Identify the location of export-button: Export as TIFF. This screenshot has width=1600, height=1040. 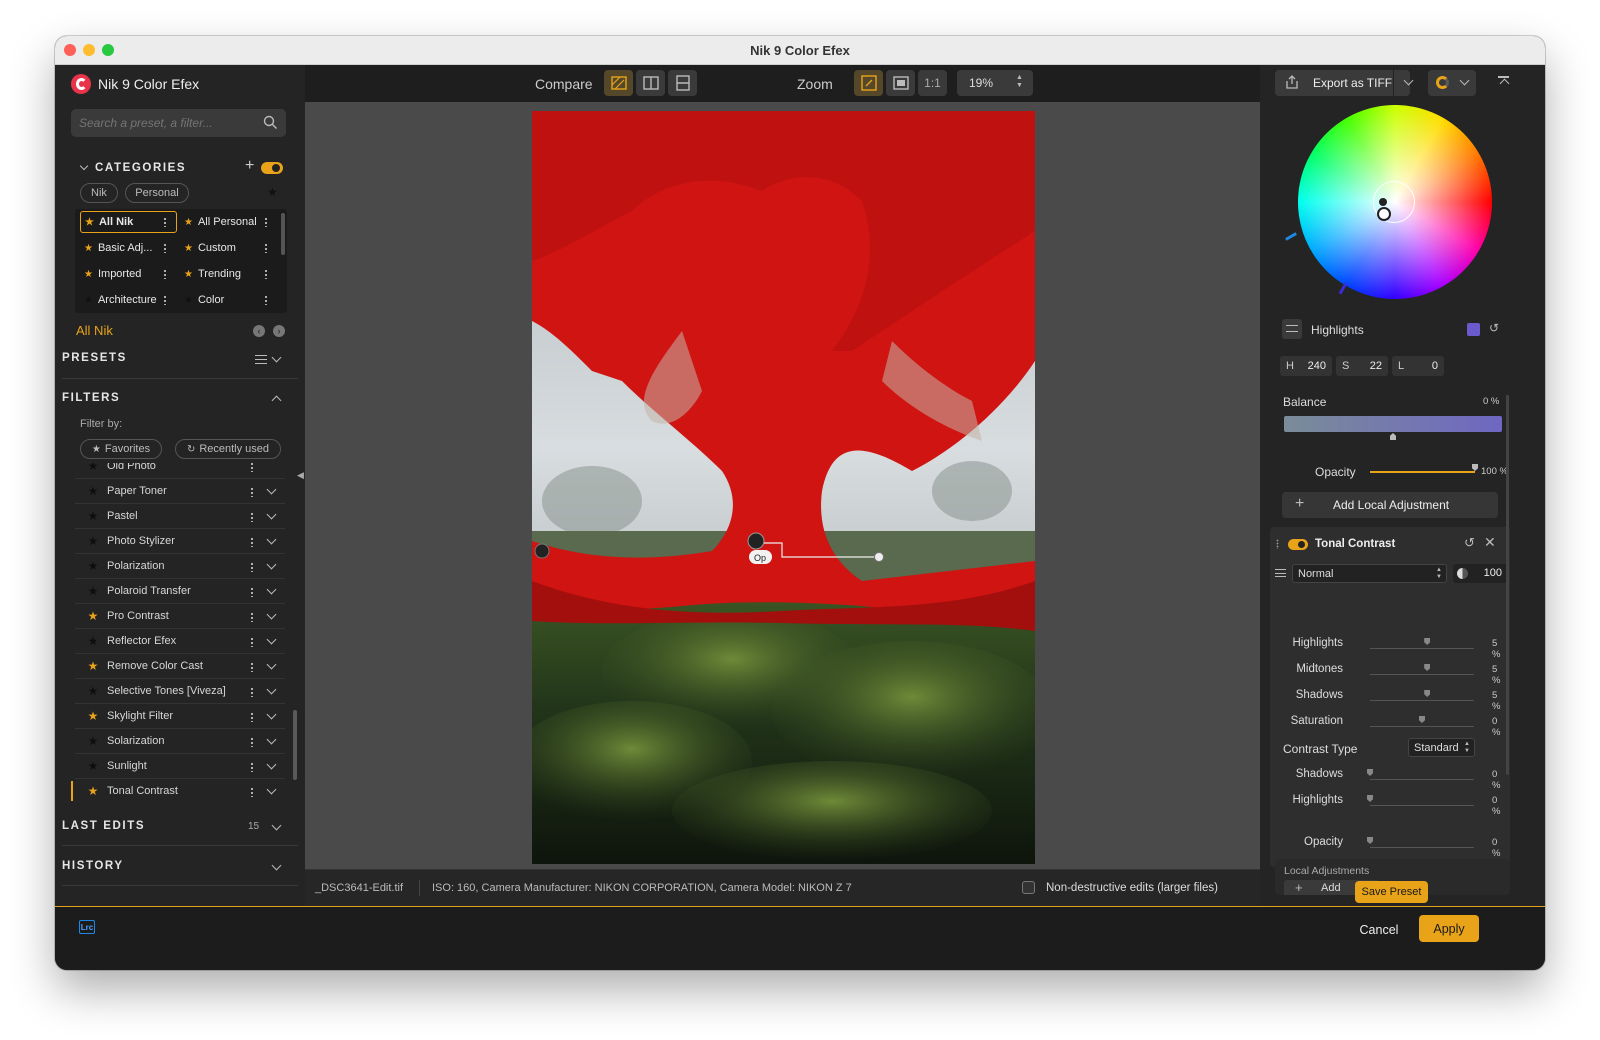
(1342, 83).